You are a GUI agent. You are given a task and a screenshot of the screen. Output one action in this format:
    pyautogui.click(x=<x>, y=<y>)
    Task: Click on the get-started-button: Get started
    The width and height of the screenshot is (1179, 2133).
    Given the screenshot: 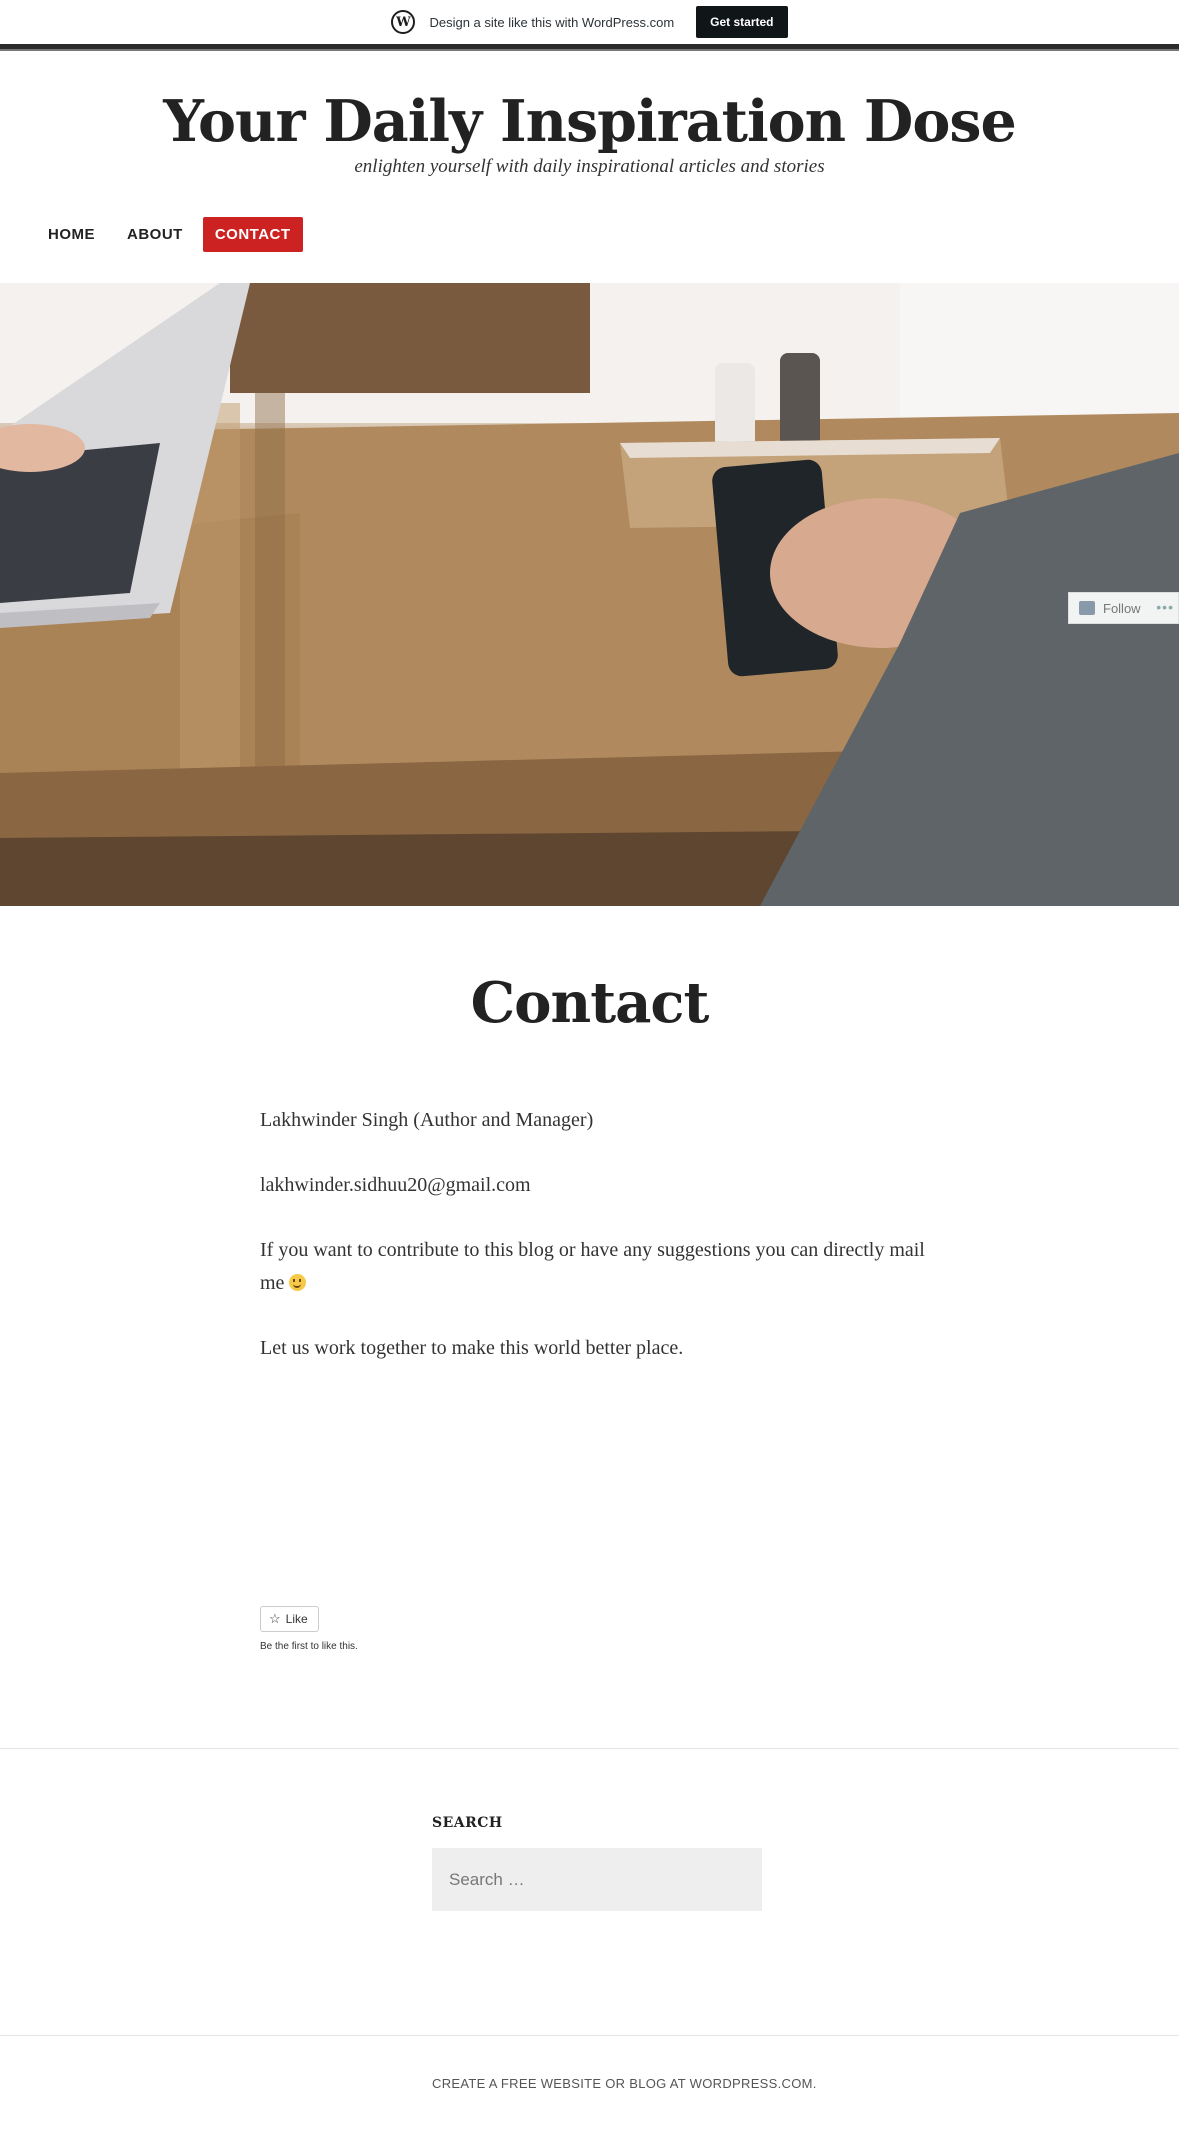 What is the action you would take?
    pyautogui.click(x=742, y=22)
    